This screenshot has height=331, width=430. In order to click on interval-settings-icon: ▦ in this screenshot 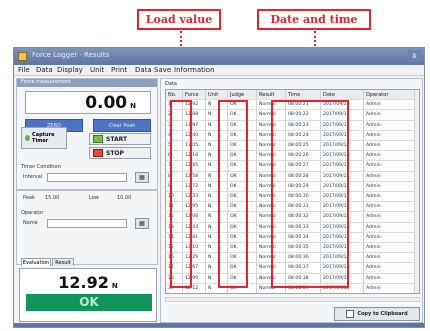, I will do `click(142, 177)`.